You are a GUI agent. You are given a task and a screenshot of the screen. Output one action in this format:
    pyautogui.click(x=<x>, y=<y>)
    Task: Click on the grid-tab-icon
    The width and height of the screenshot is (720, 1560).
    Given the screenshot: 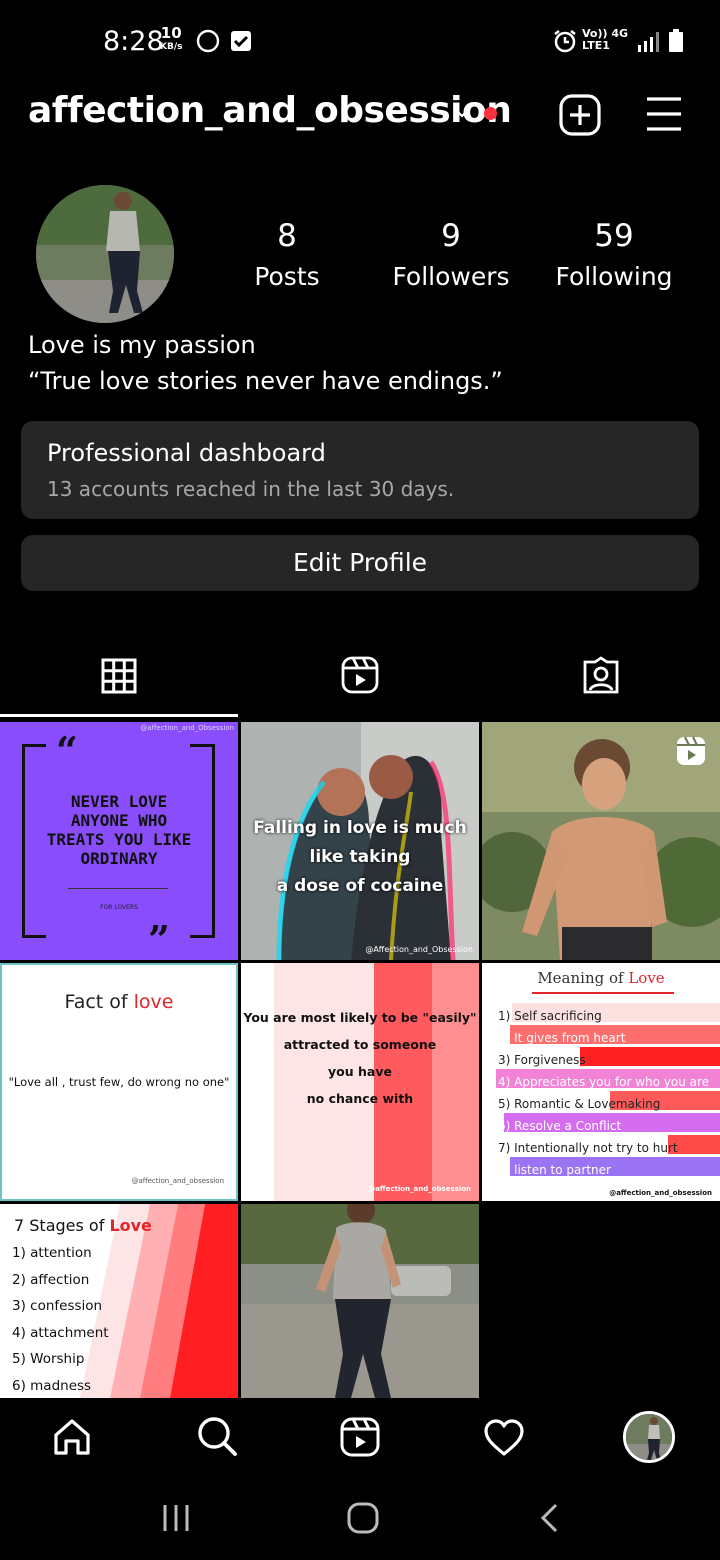 What is the action you would take?
    pyautogui.click(x=119, y=676)
    